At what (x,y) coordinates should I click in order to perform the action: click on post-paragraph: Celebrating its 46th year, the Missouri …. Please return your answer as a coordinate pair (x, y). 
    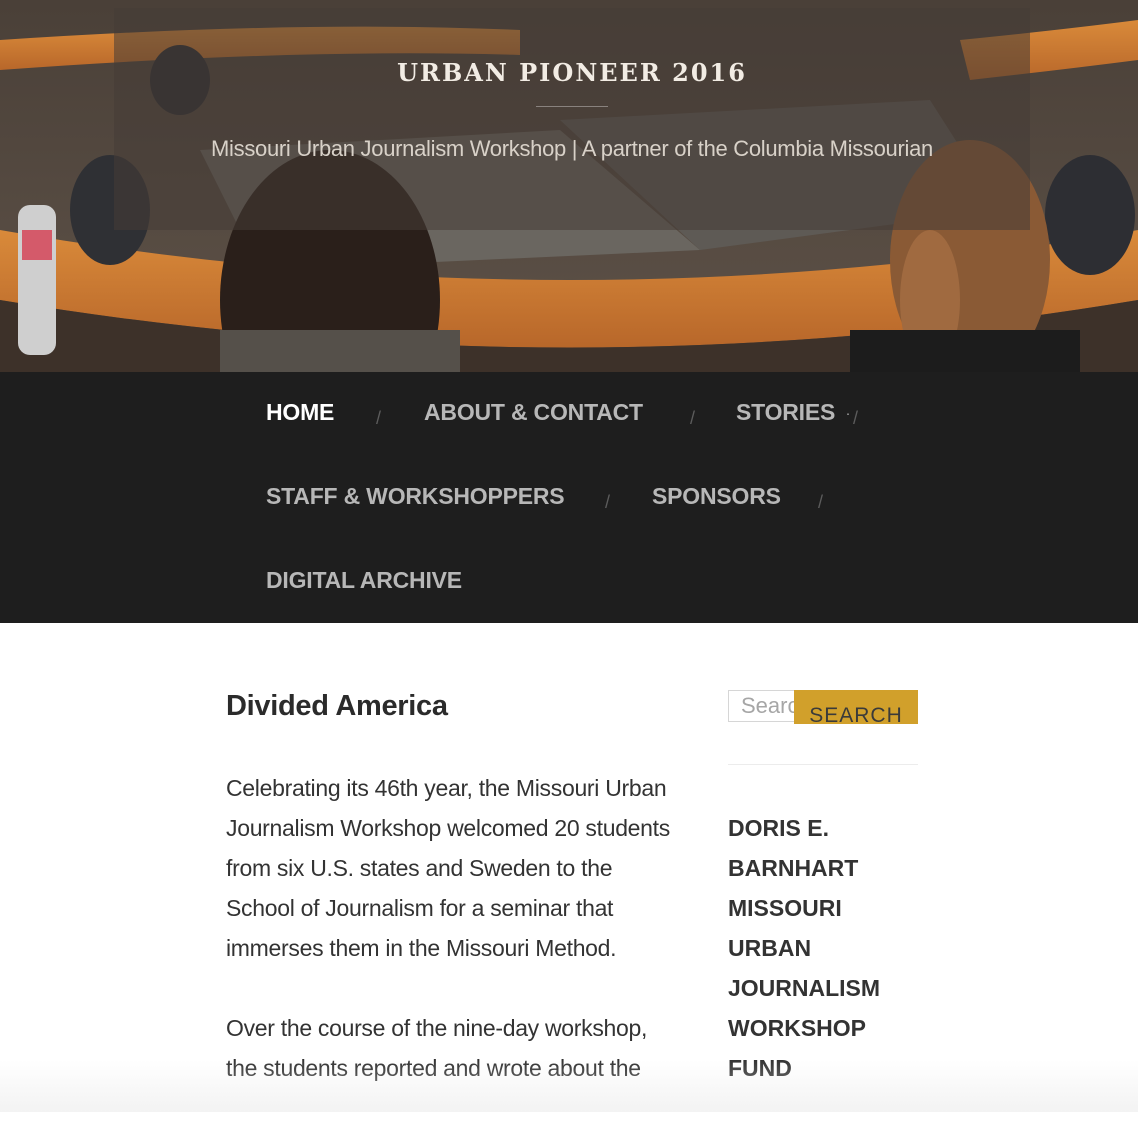
    Looking at the image, I should click on (448, 868).